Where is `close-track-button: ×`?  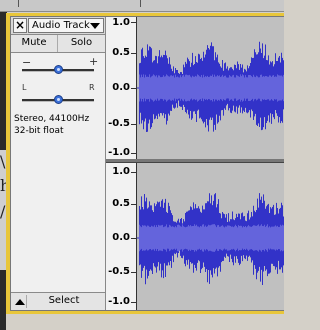
close-track-button: × is located at coordinates (20, 25).